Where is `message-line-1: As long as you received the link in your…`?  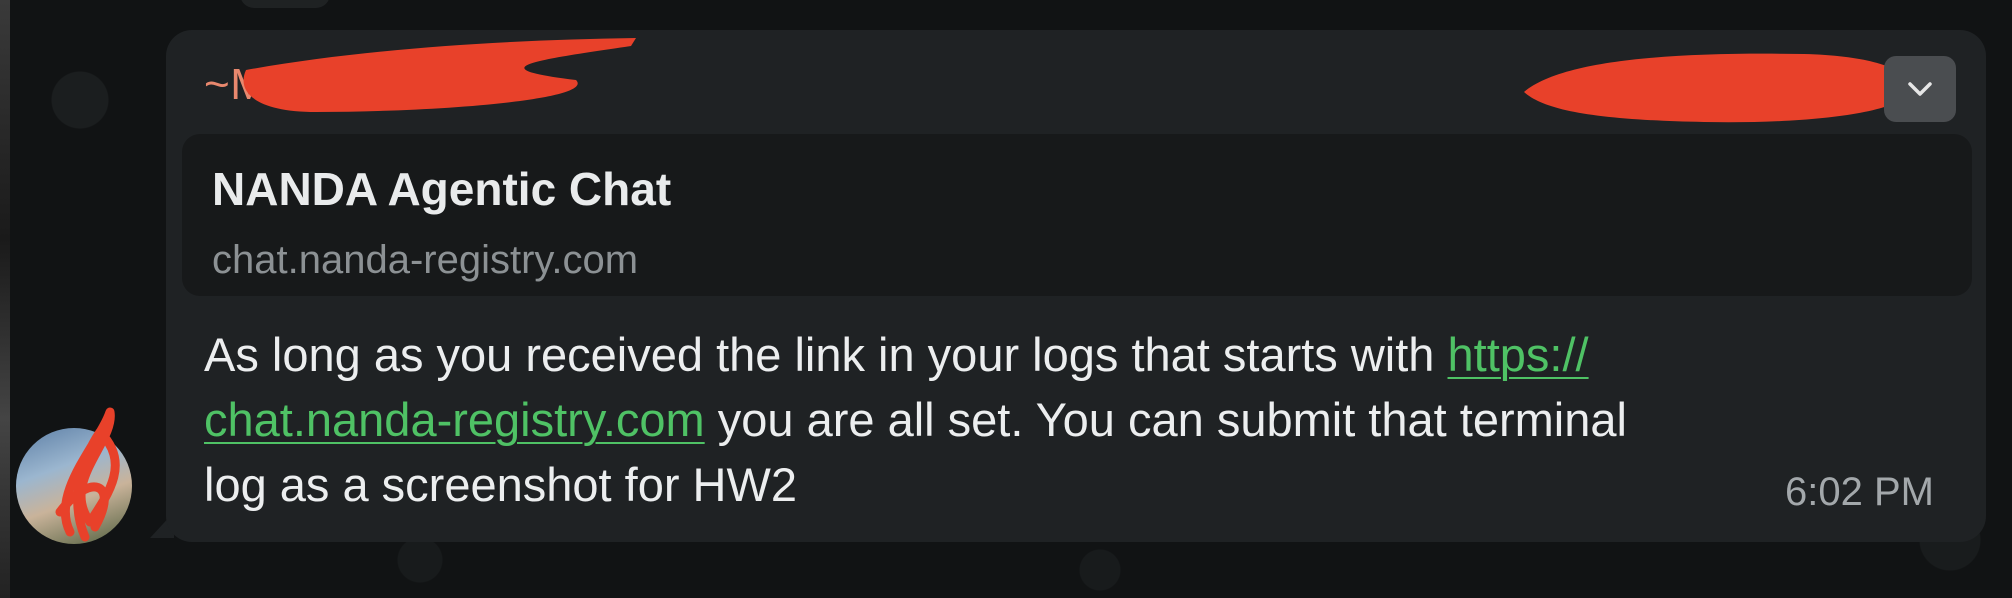
message-line-1: As long as you received the link in your… is located at coordinates (1064, 354).